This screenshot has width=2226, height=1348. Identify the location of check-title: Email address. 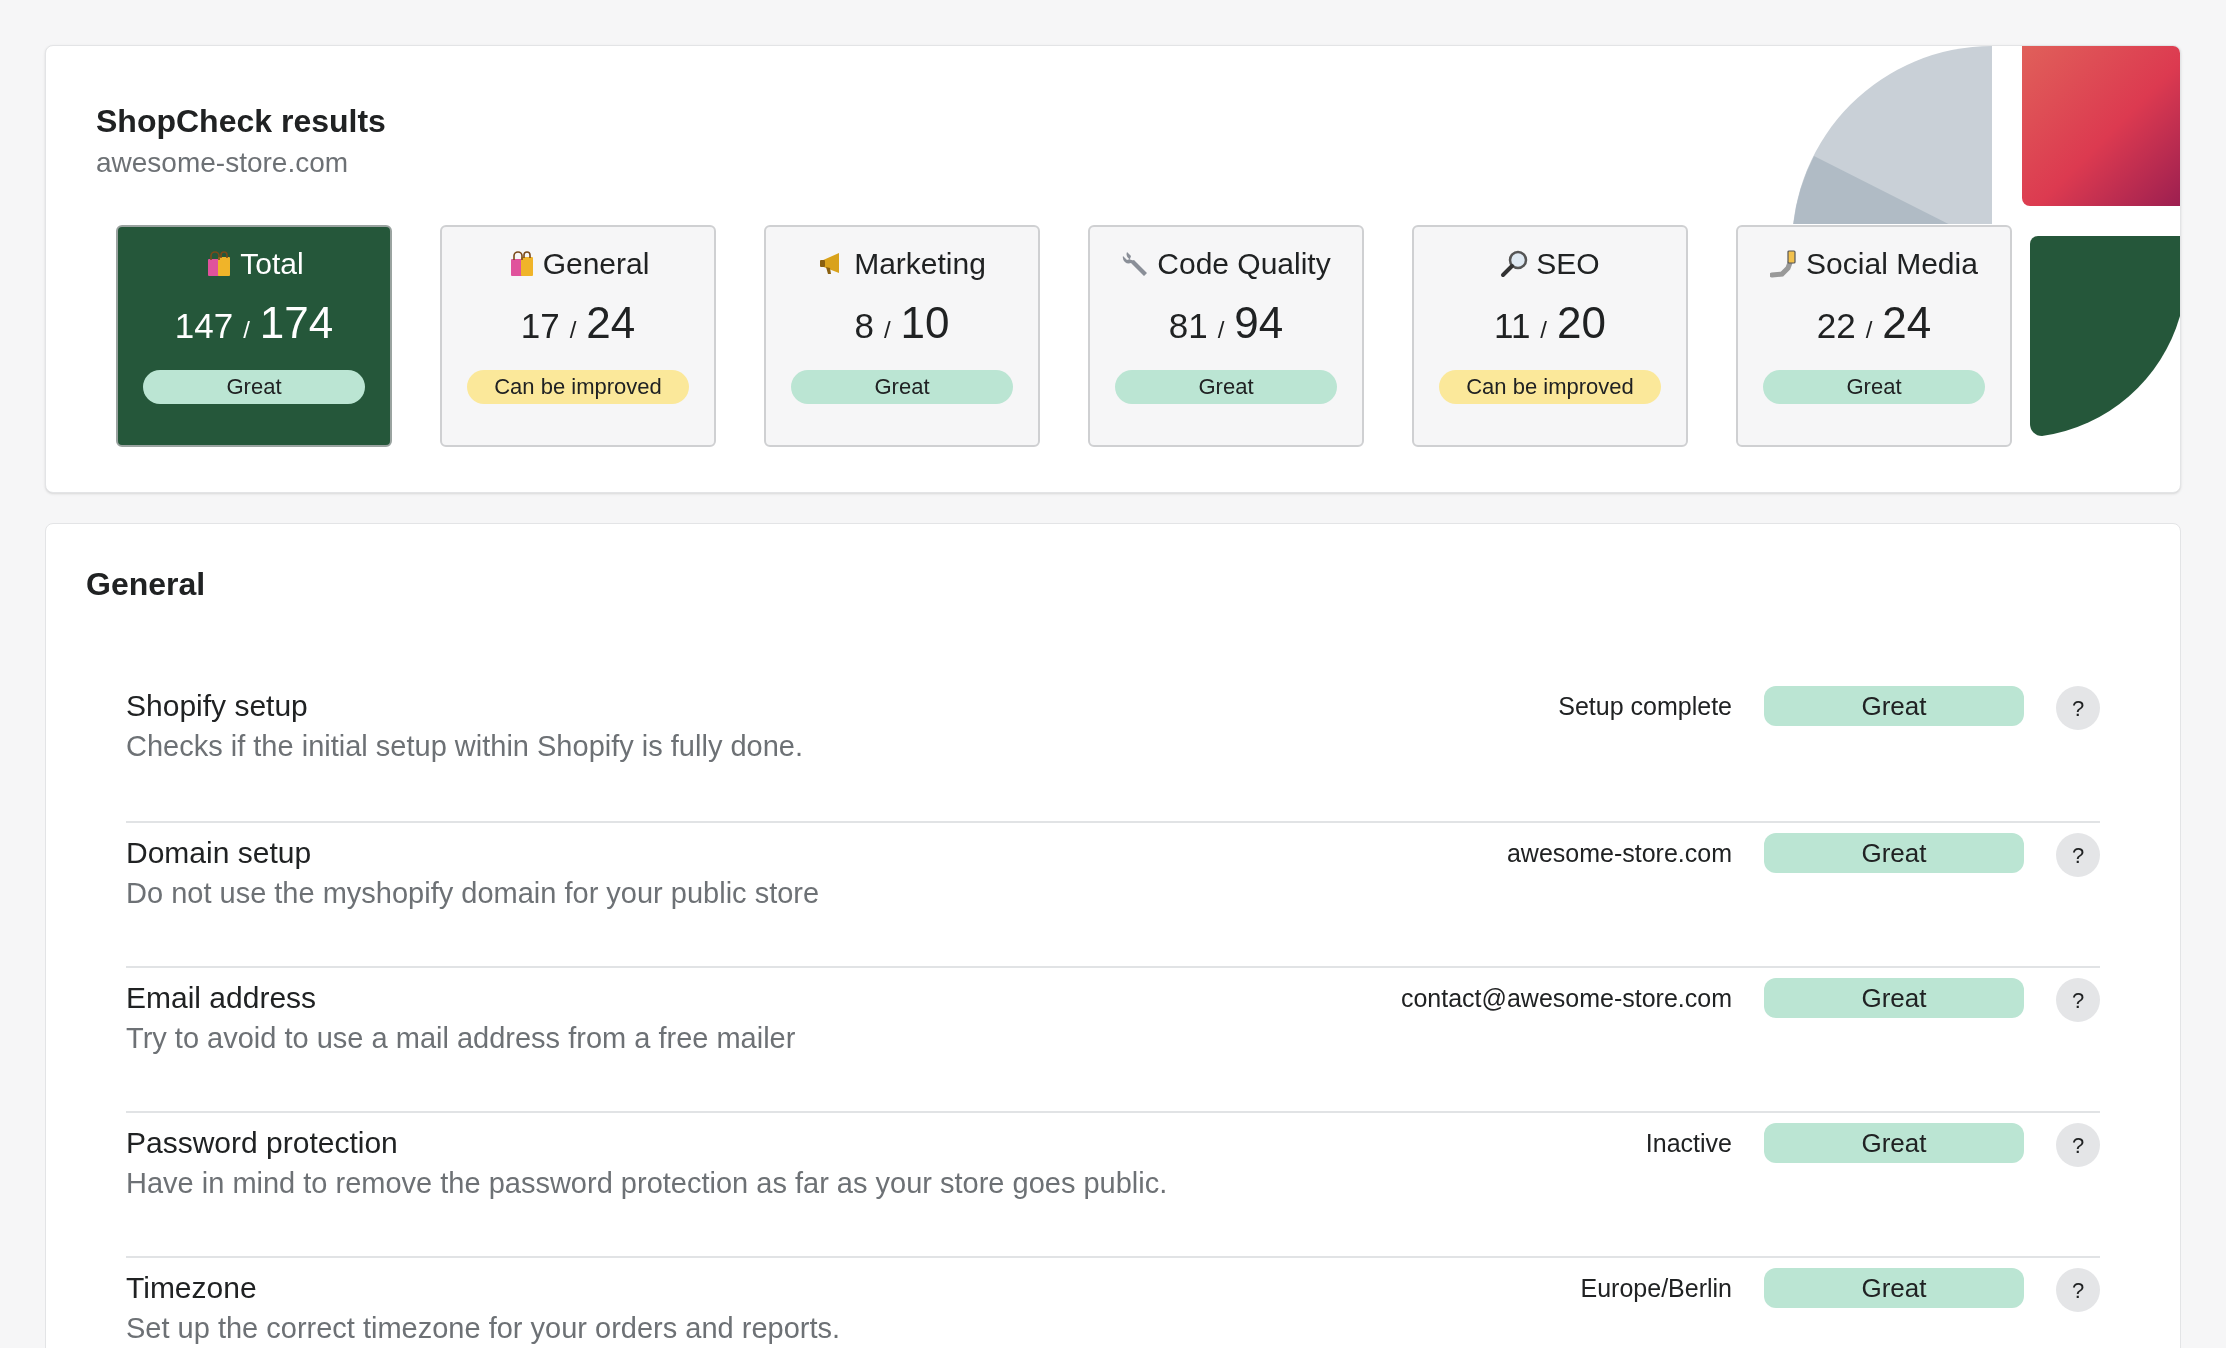
(222, 998).